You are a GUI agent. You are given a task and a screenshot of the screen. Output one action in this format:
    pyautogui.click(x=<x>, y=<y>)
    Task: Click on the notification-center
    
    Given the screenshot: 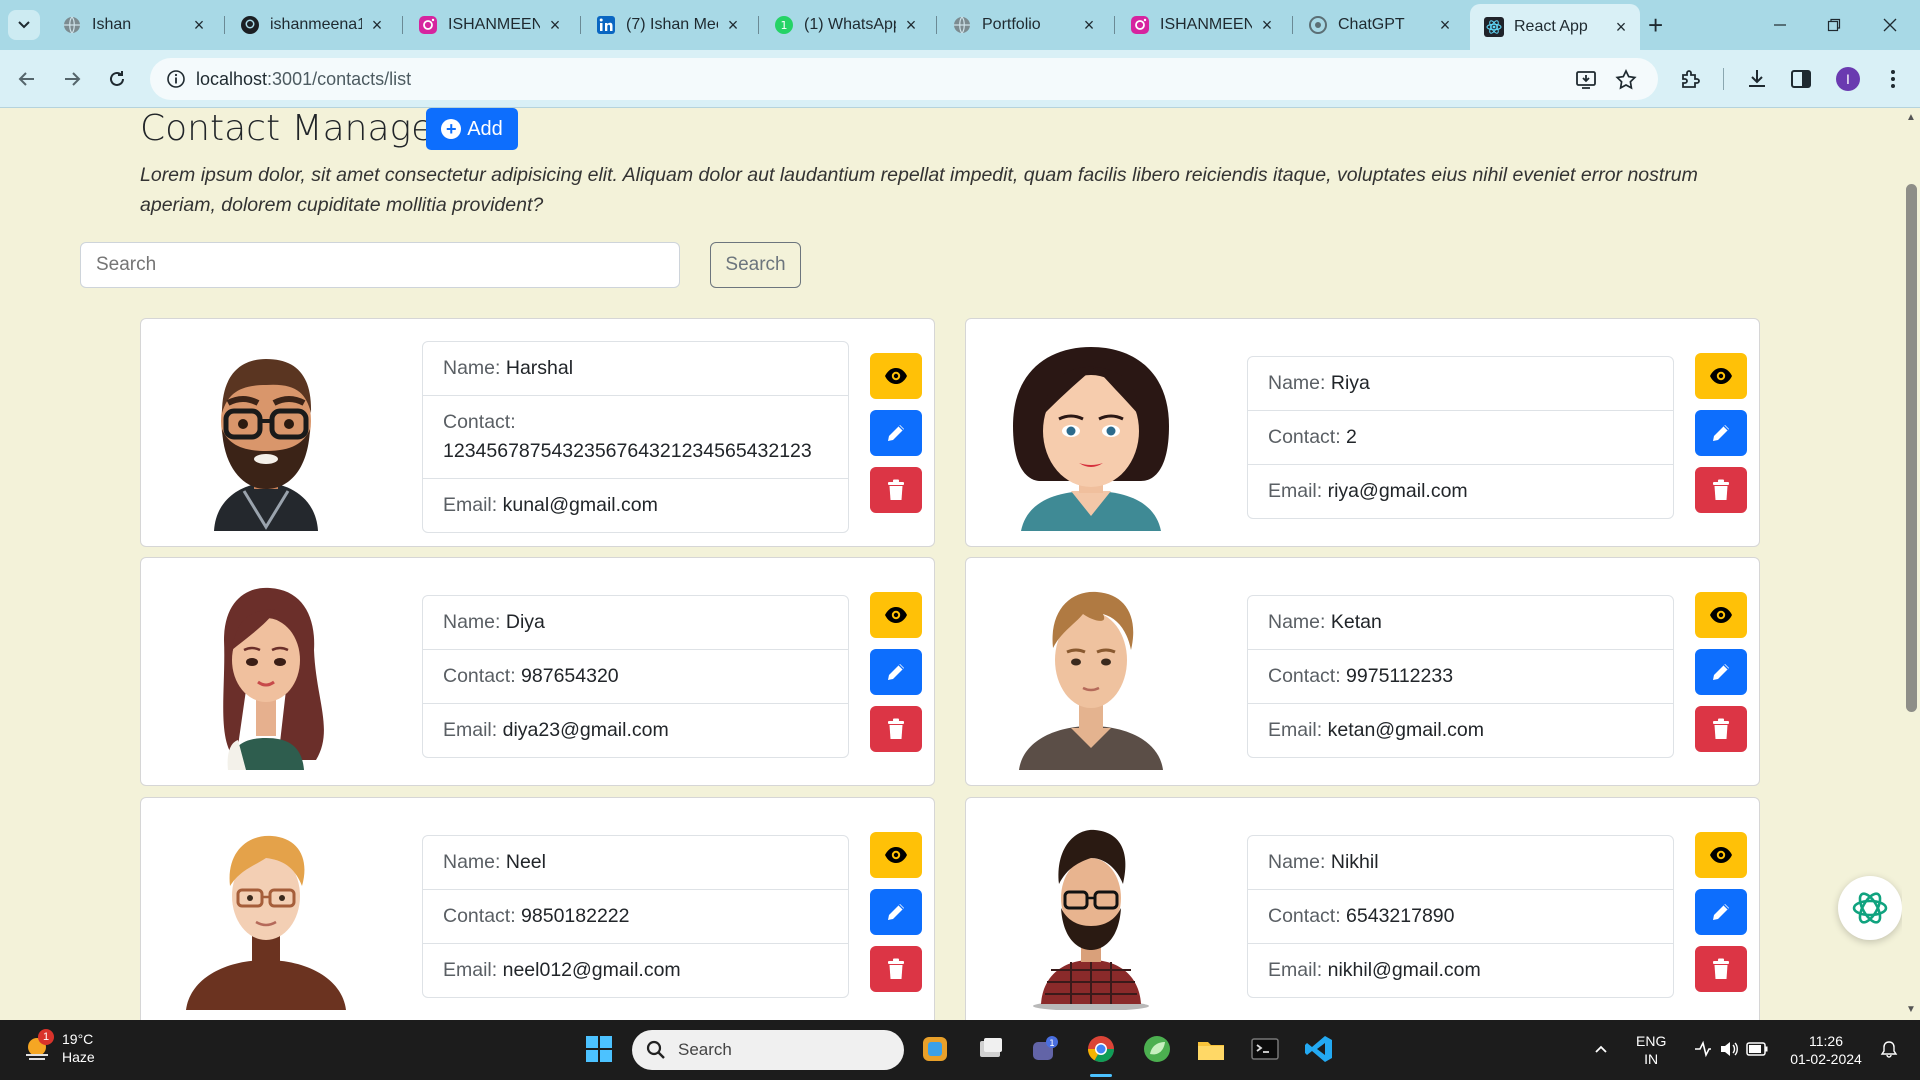 What is the action you would take?
    pyautogui.click(x=1889, y=1049)
    